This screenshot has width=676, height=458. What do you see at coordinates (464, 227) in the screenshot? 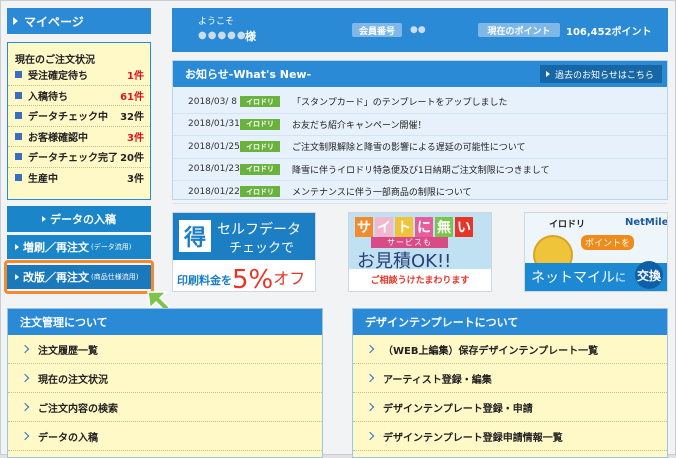
I see `estimate-char: い` at bounding box center [464, 227].